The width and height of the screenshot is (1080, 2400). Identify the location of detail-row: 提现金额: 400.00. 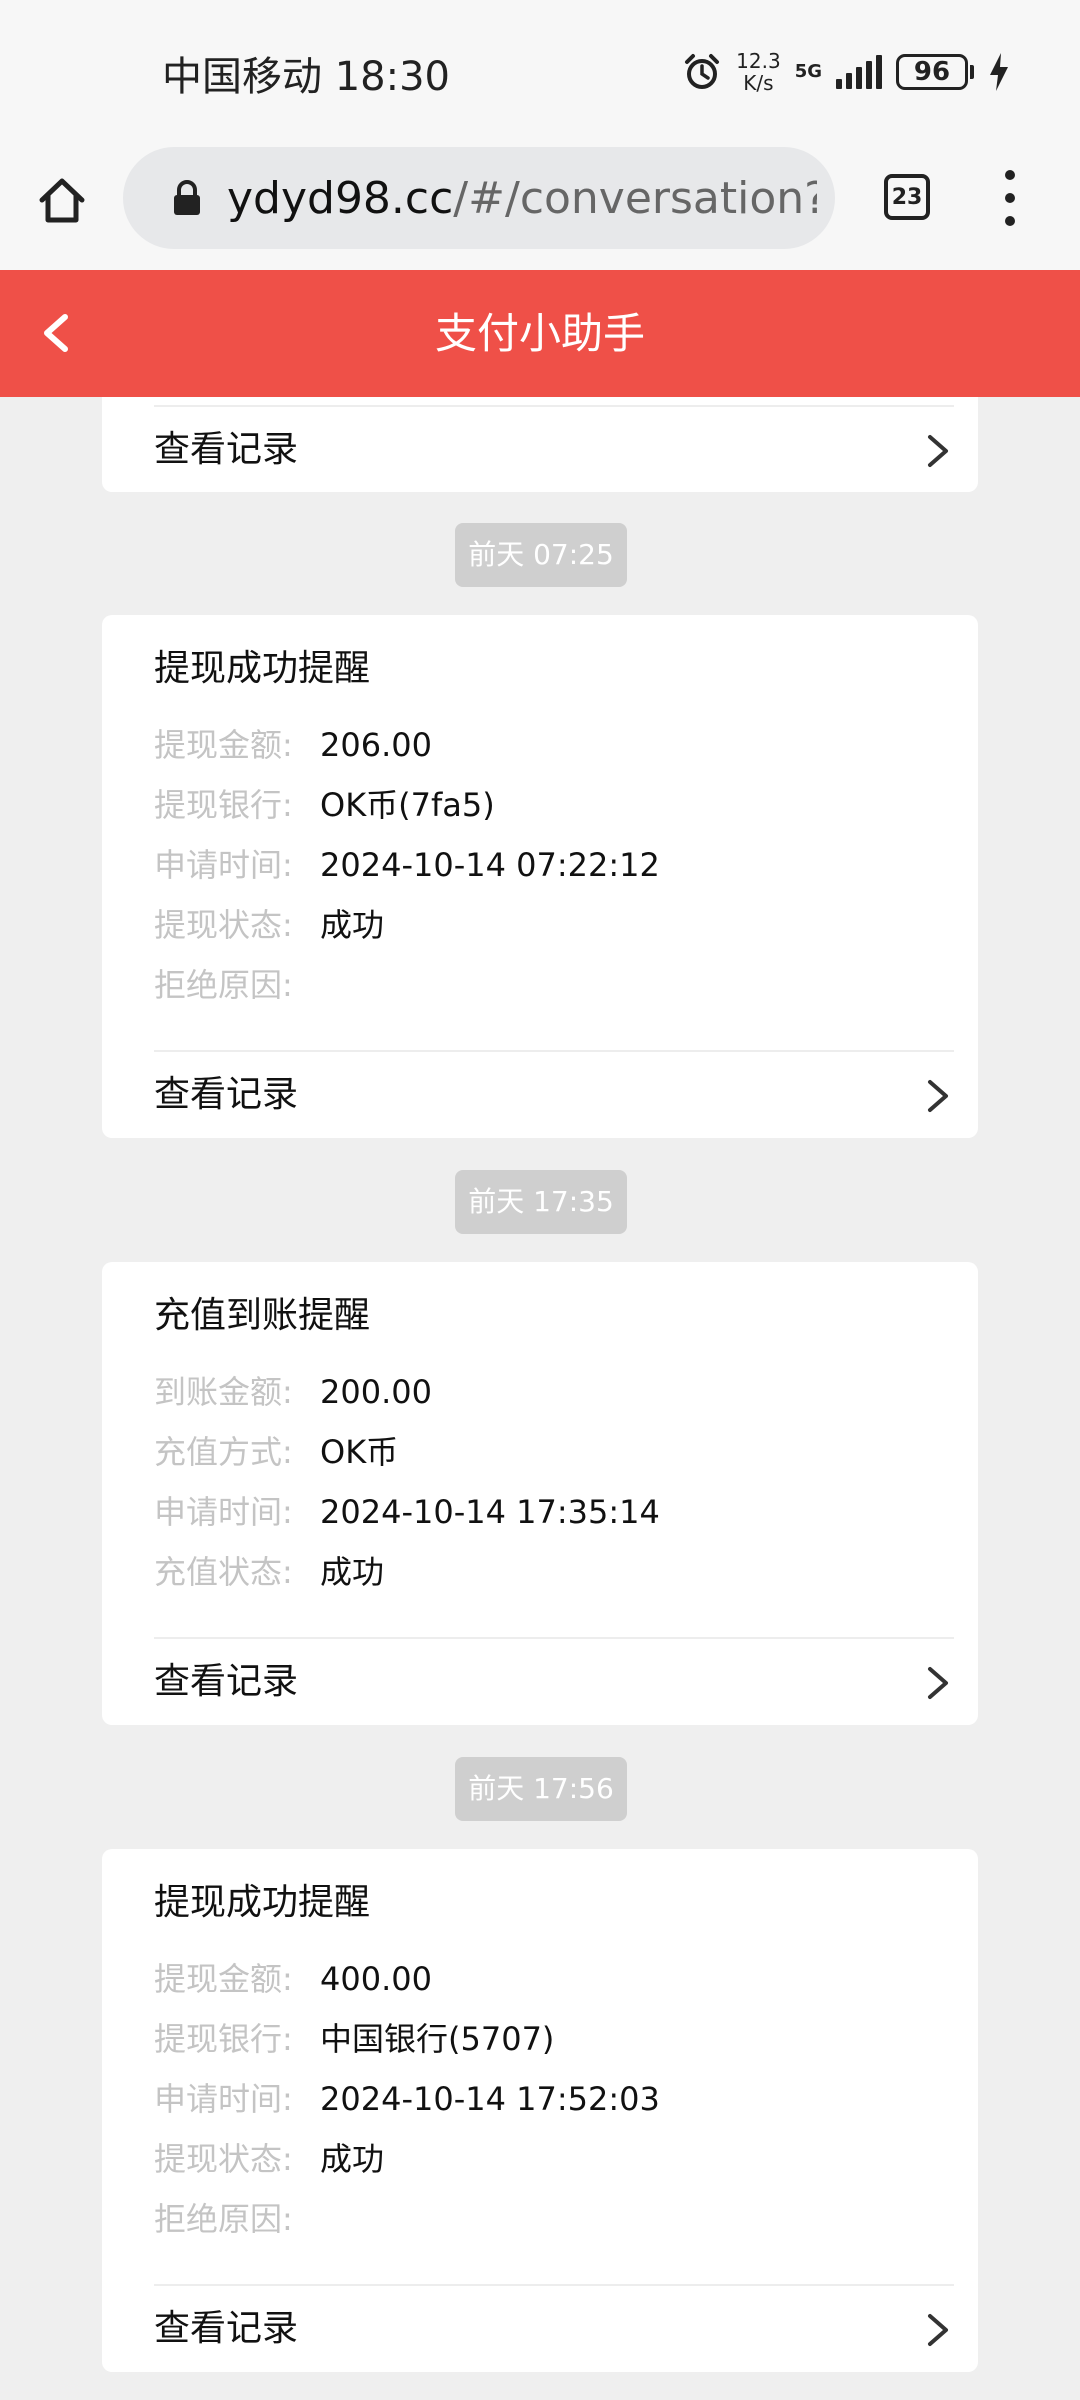
(293, 1979).